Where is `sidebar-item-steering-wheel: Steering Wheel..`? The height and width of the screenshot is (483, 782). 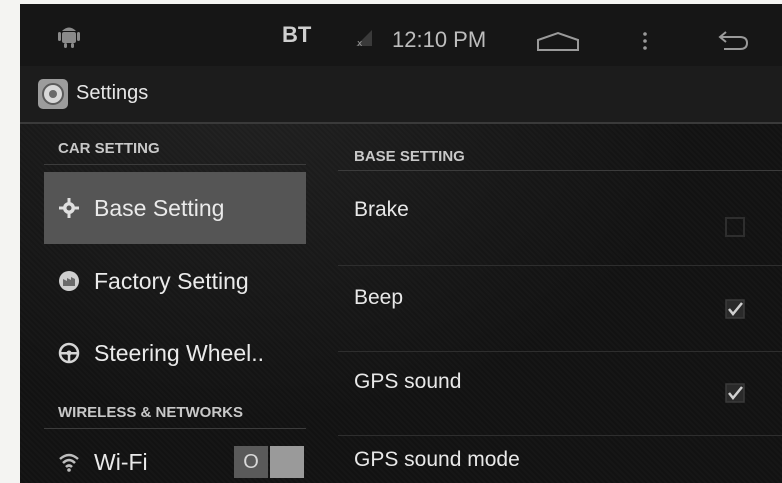 sidebar-item-steering-wheel: Steering Wheel.. is located at coordinates (175, 353).